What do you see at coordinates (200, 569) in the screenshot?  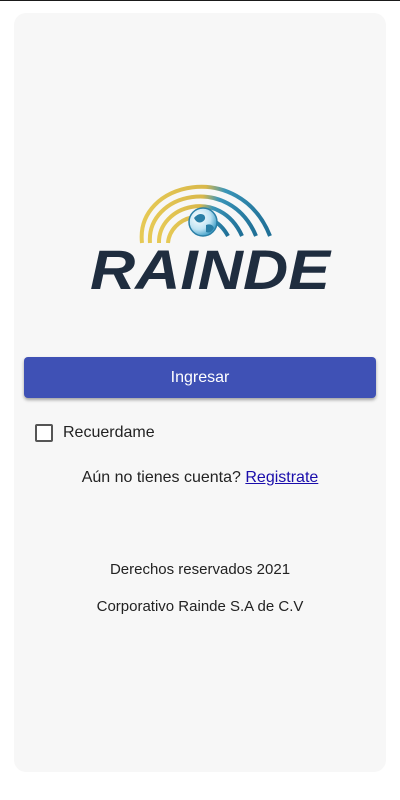 I see `copyright-text: Derechos reservados 2021` at bounding box center [200, 569].